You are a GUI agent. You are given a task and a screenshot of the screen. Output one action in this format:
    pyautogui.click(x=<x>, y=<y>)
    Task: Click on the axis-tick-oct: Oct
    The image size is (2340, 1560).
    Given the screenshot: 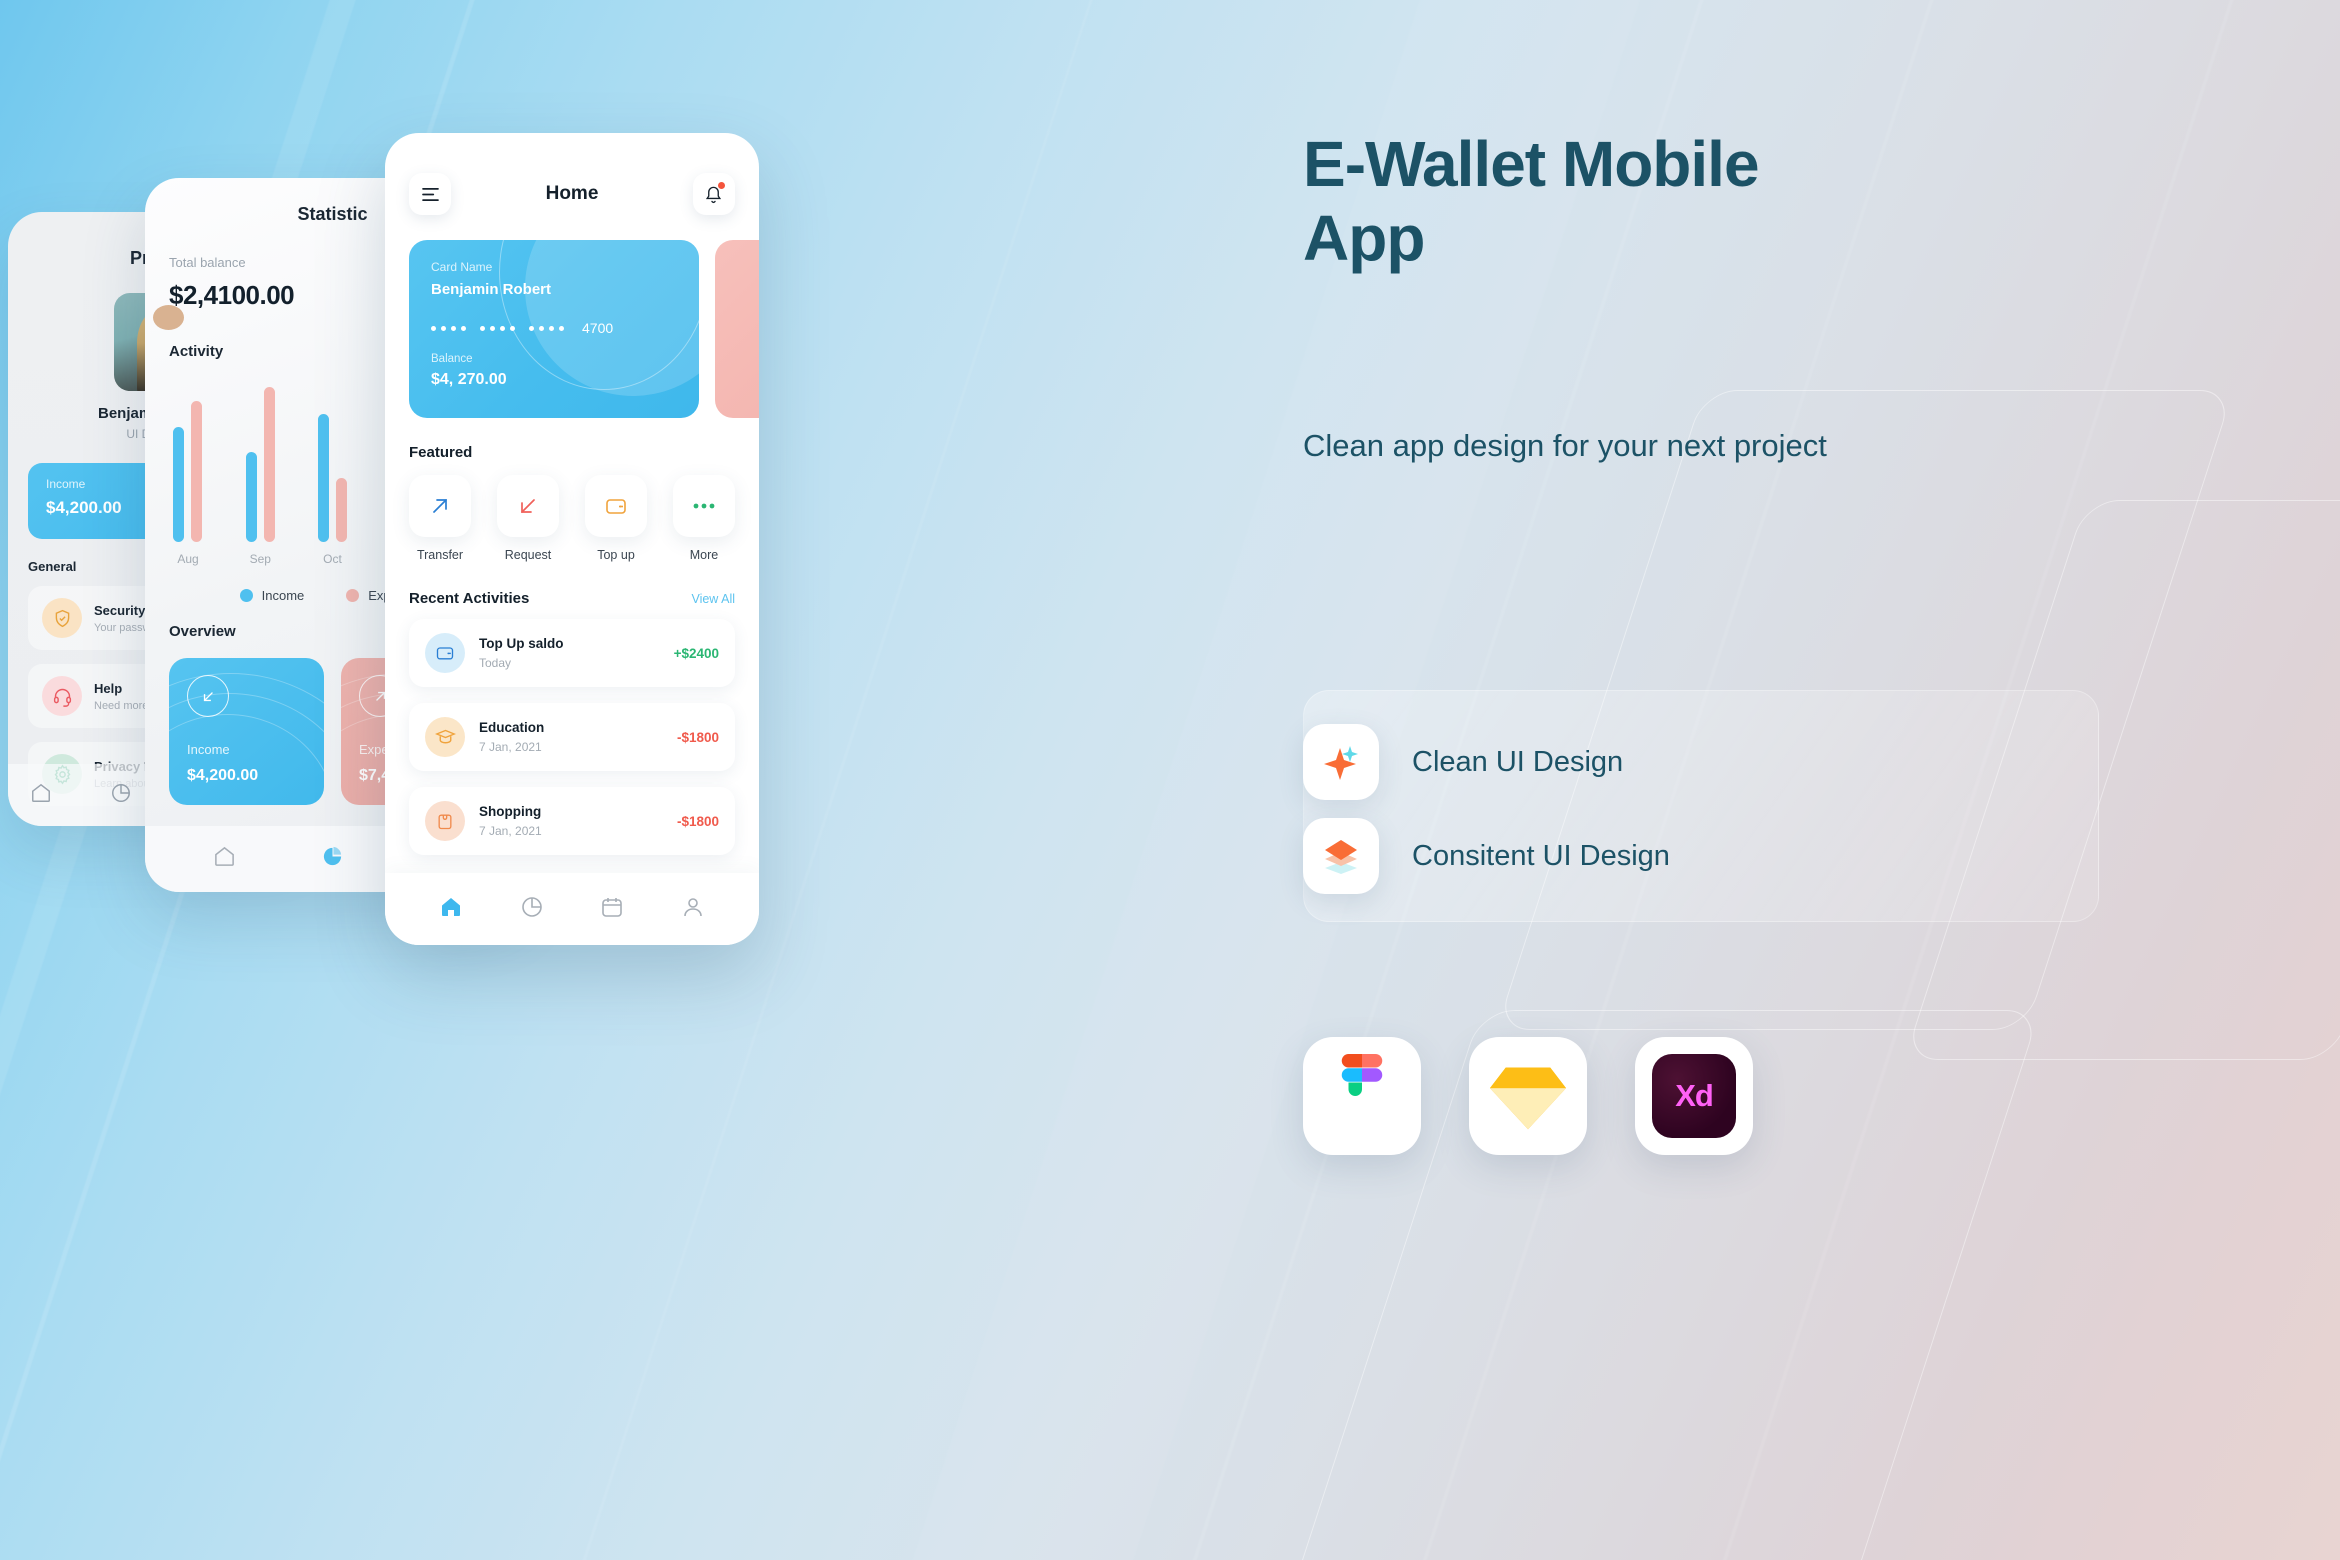 What is the action you would take?
    pyautogui.click(x=332, y=559)
    